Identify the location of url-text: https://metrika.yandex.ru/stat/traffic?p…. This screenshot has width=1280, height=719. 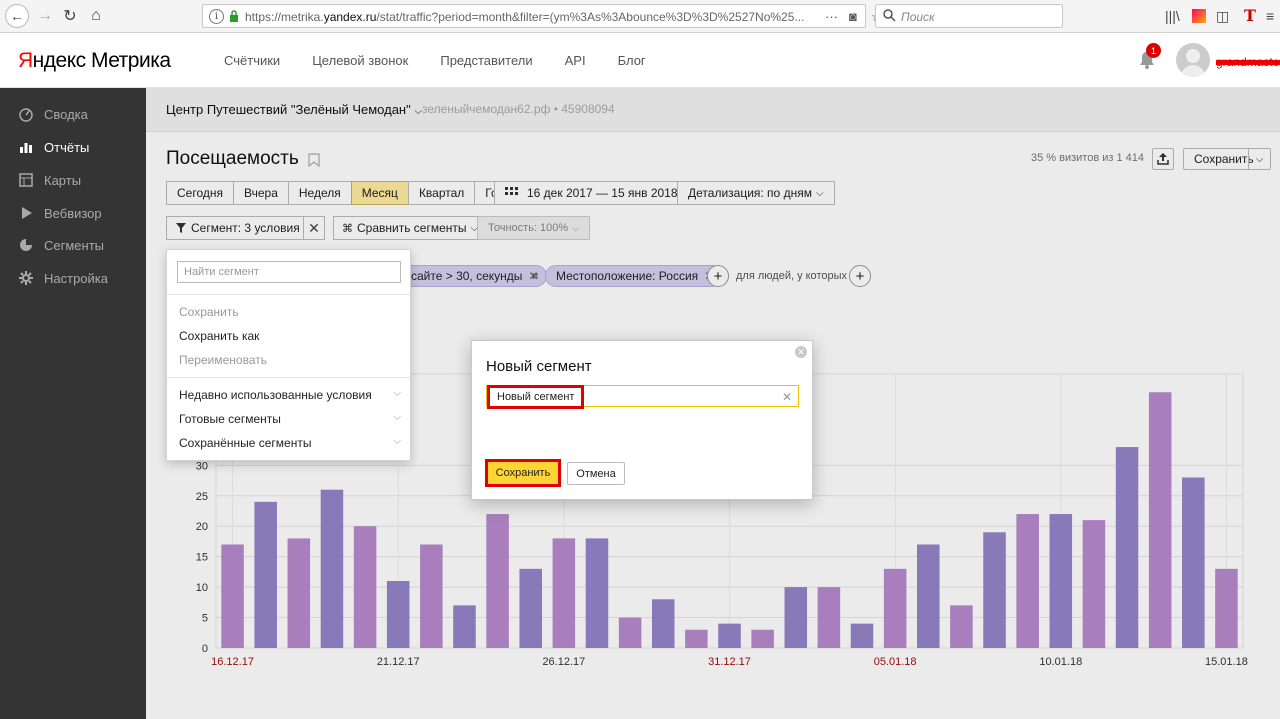
(525, 17).